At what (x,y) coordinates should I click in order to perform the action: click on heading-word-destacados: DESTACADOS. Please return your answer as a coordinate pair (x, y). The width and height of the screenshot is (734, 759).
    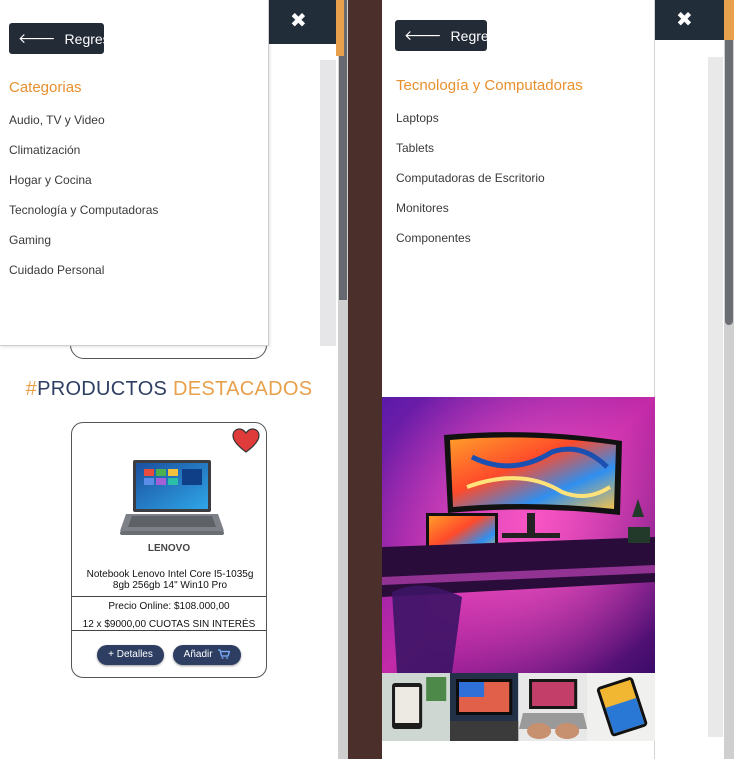
    Looking at the image, I should click on (243, 389).